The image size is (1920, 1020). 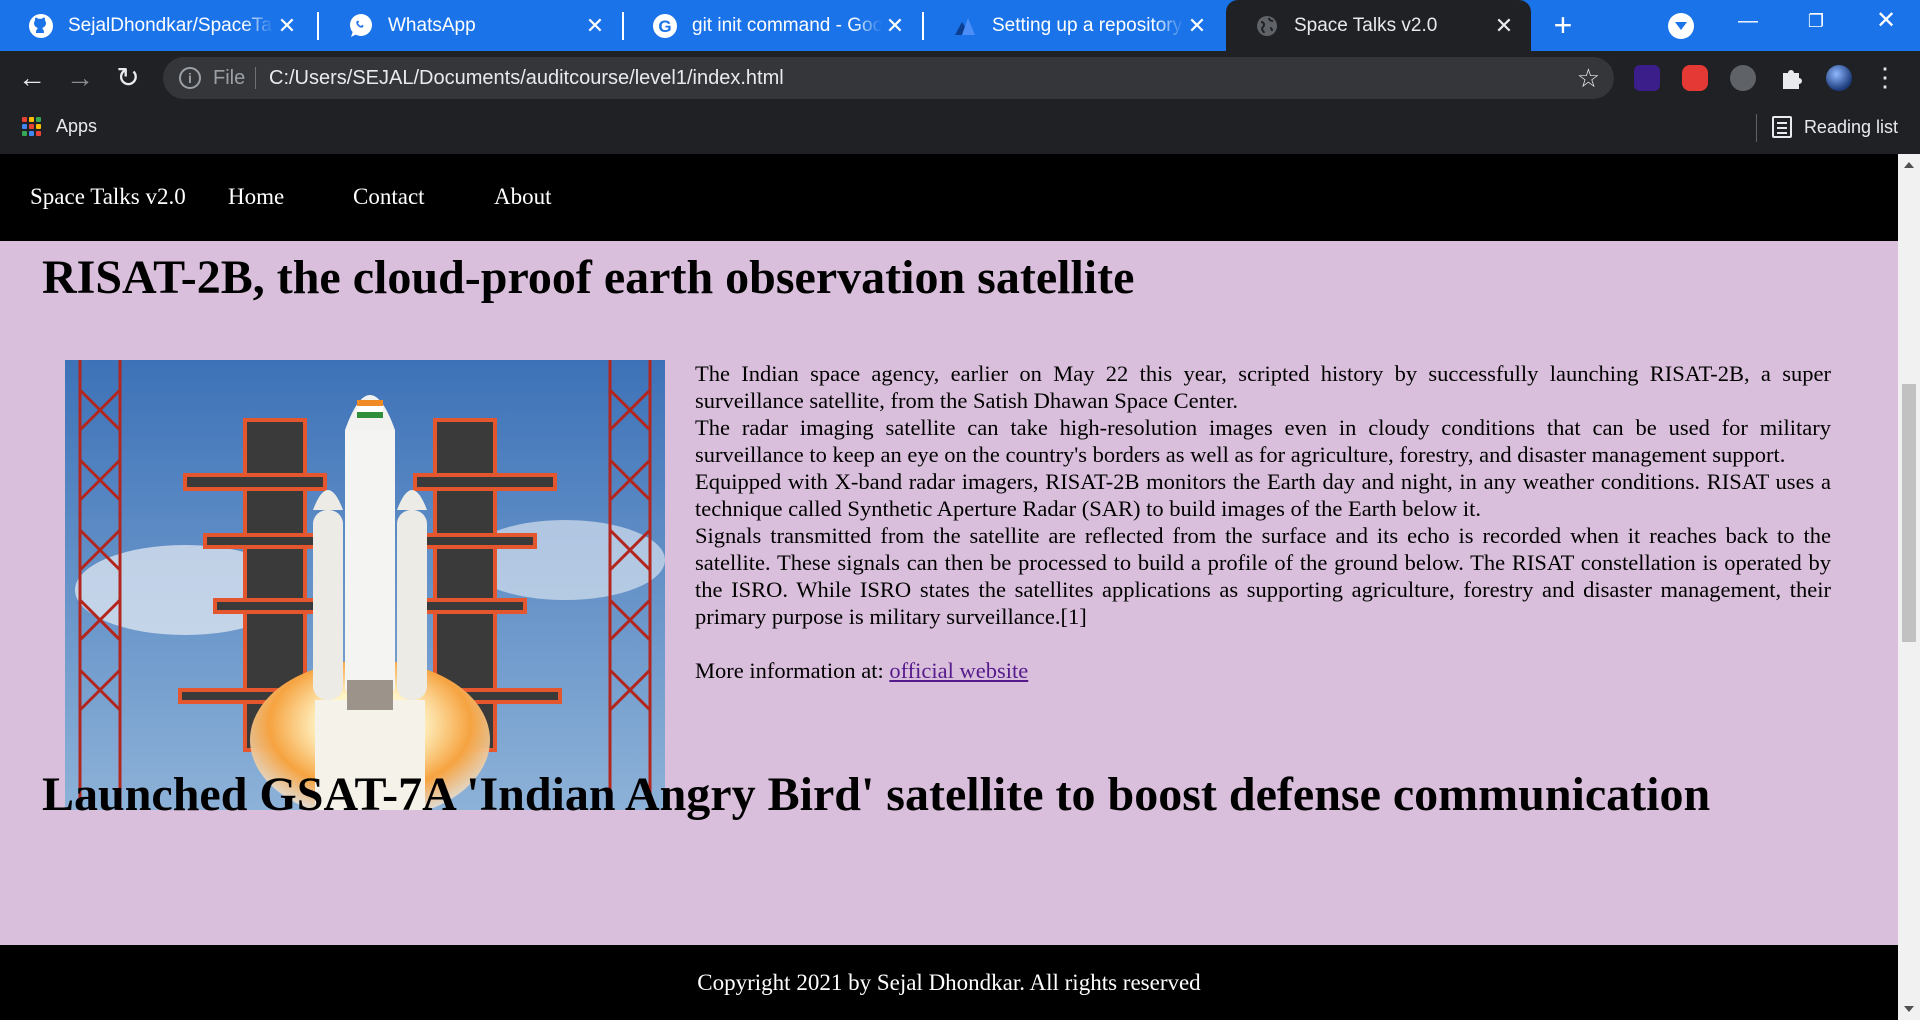 What do you see at coordinates (1748, 22) in the screenshot?
I see `minimize-icon: —` at bounding box center [1748, 22].